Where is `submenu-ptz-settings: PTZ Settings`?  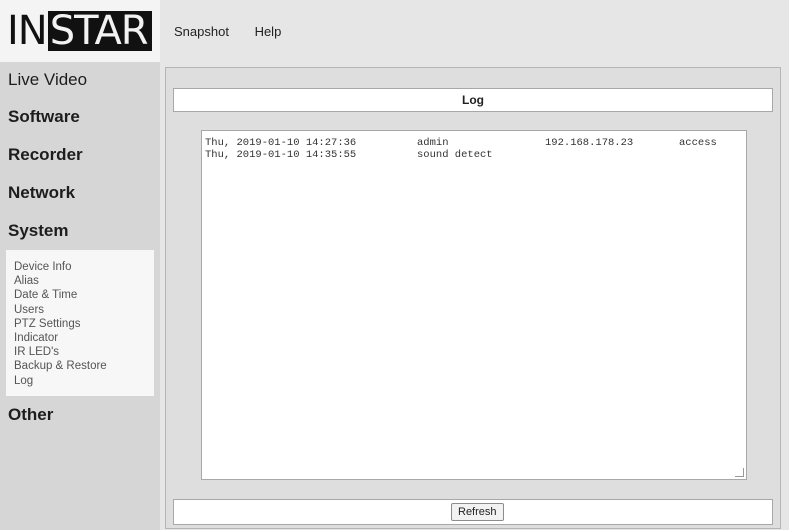 submenu-ptz-settings: PTZ Settings is located at coordinates (80, 324).